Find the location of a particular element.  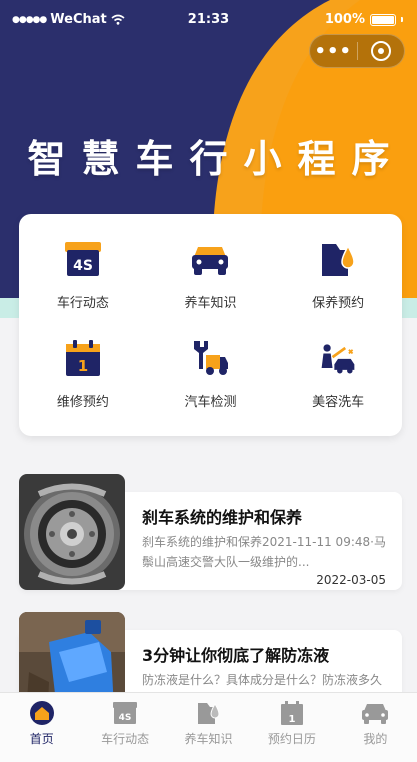

grid-item-wash: 美容洗车 is located at coordinates (338, 374).